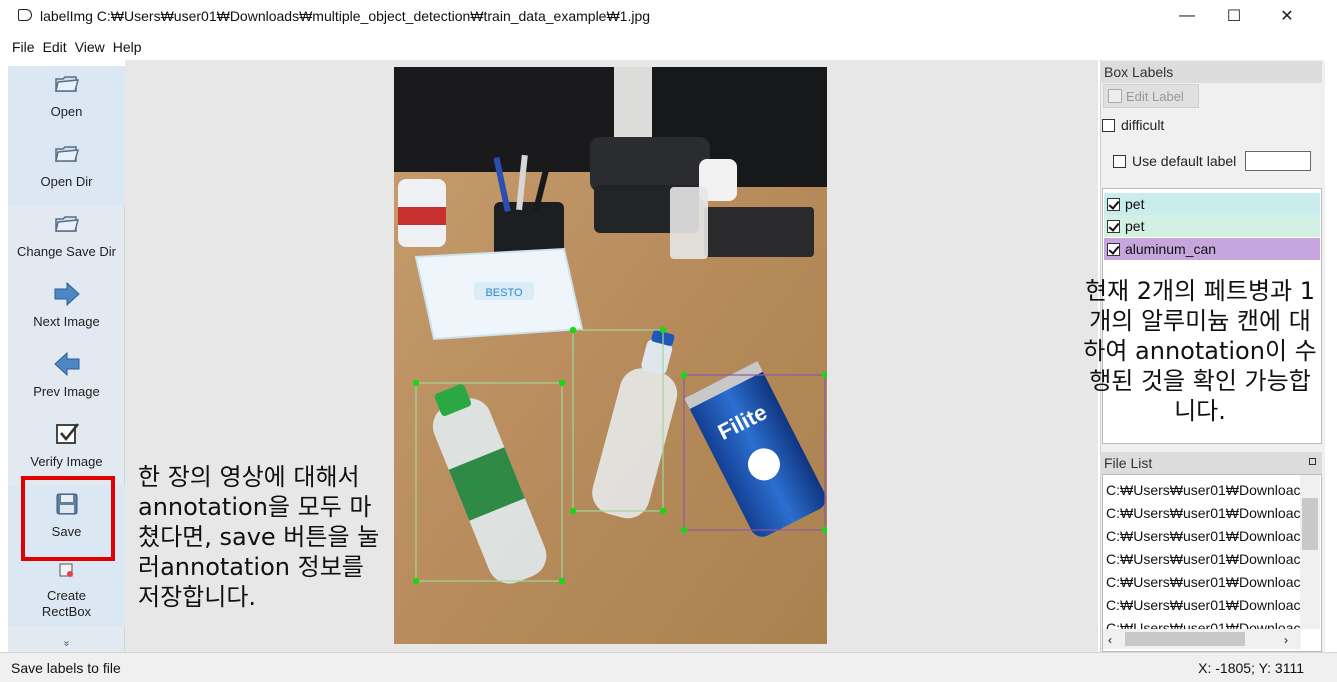  I want to click on file-list-title: File List, so click(1128, 463).